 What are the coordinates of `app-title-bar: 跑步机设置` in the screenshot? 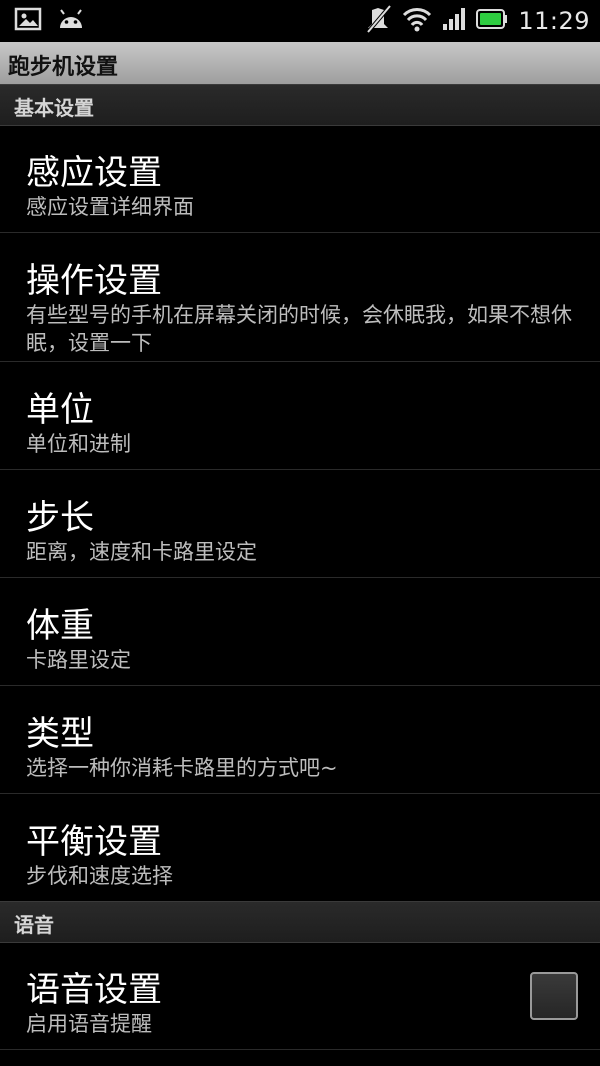 It's located at (300, 63).